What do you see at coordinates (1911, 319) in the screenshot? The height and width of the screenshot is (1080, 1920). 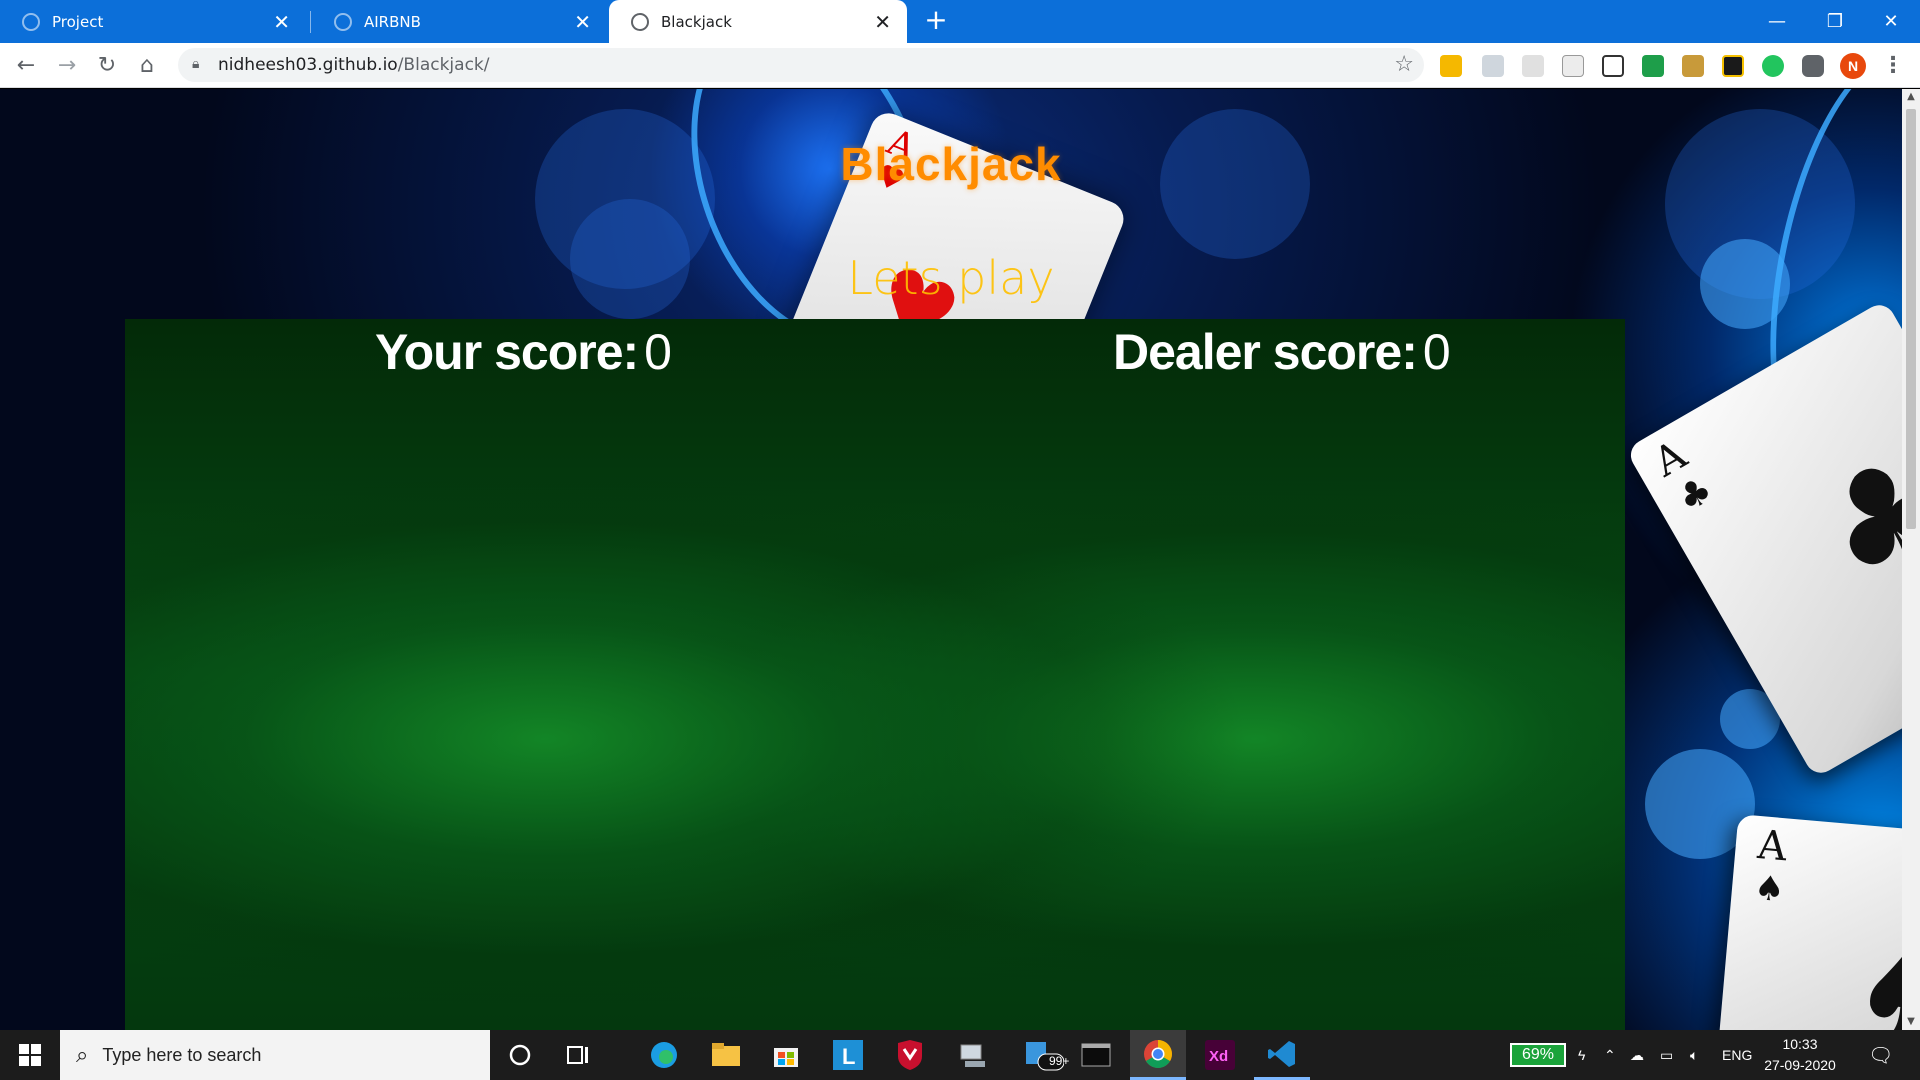 I see `scrollbar-thumb` at bounding box center [1911, 319].